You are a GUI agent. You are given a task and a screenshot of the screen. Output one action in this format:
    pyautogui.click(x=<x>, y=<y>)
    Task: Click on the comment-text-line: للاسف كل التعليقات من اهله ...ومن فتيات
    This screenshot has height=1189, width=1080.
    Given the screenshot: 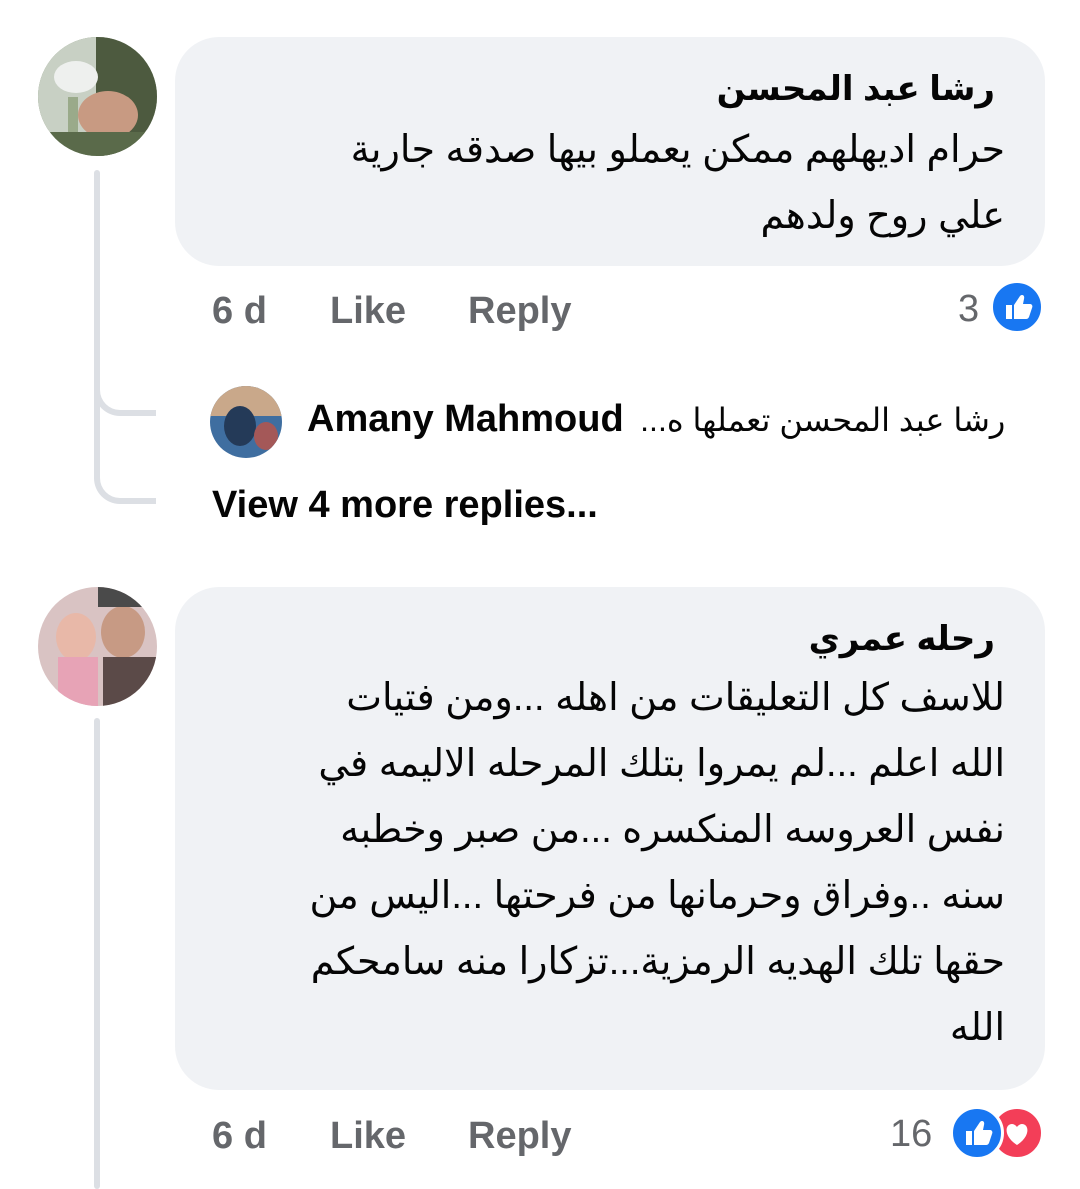 What is the action you would take?
    pyautogui.click(x=675, y=698)
    